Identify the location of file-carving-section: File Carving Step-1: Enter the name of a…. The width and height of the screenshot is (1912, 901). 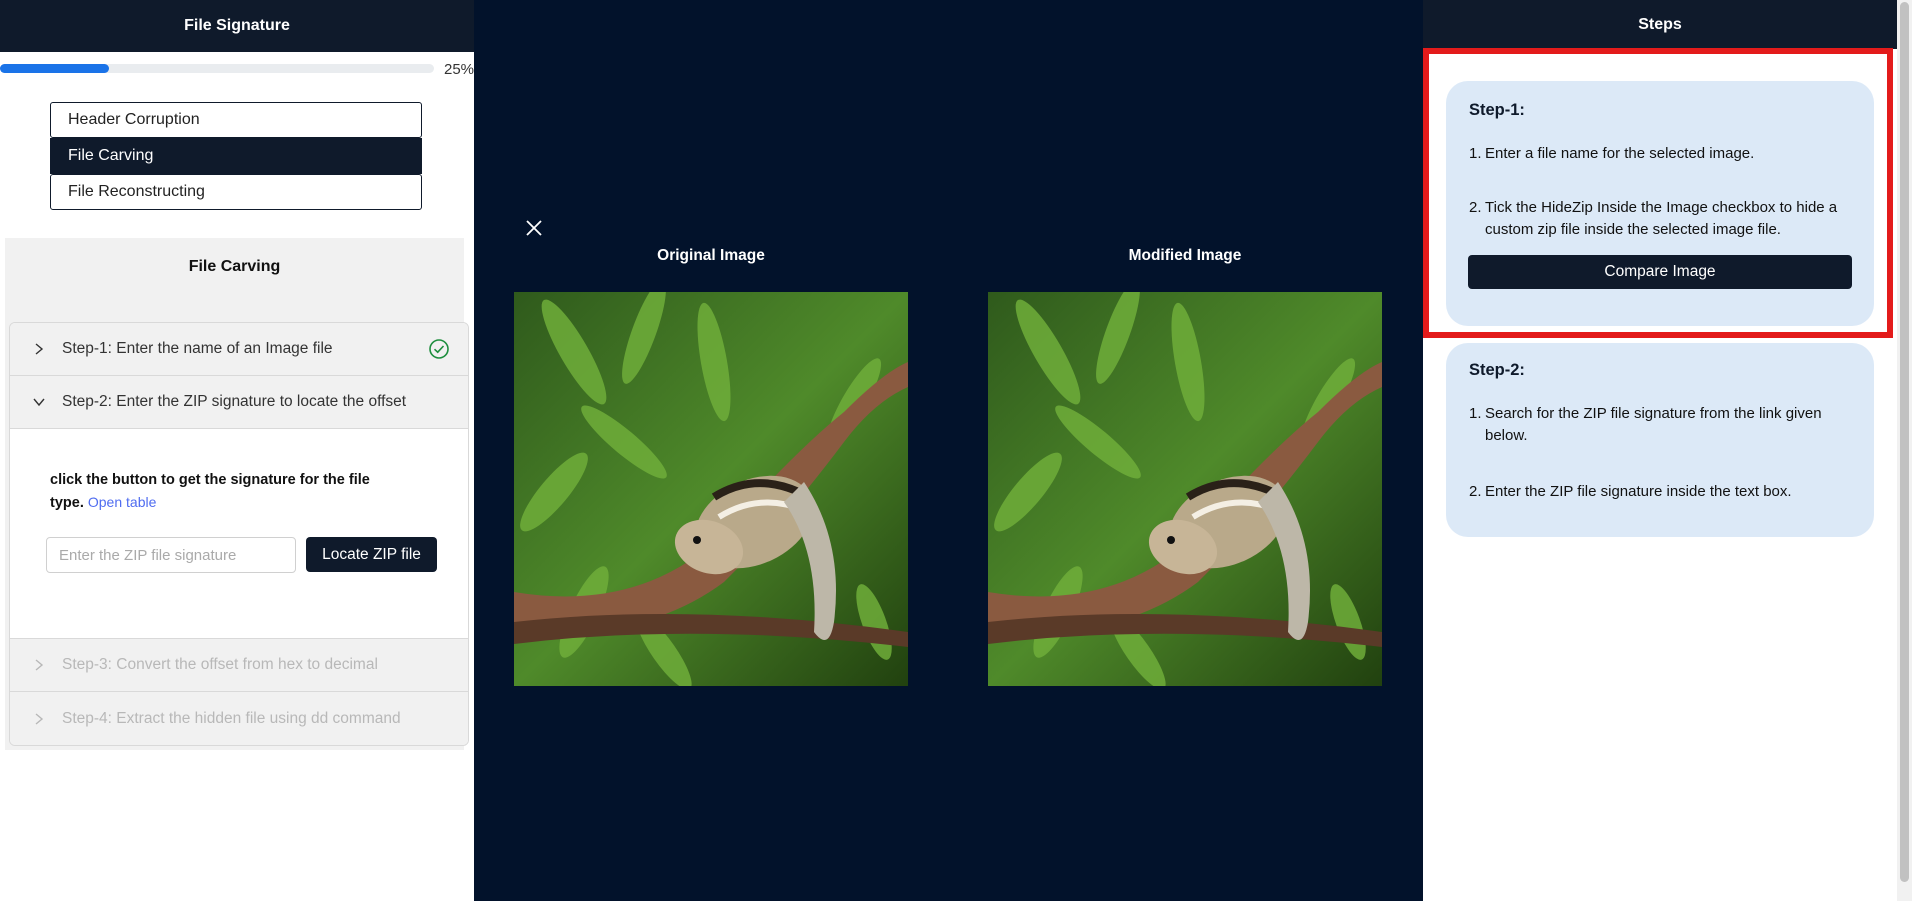
(237, 494).